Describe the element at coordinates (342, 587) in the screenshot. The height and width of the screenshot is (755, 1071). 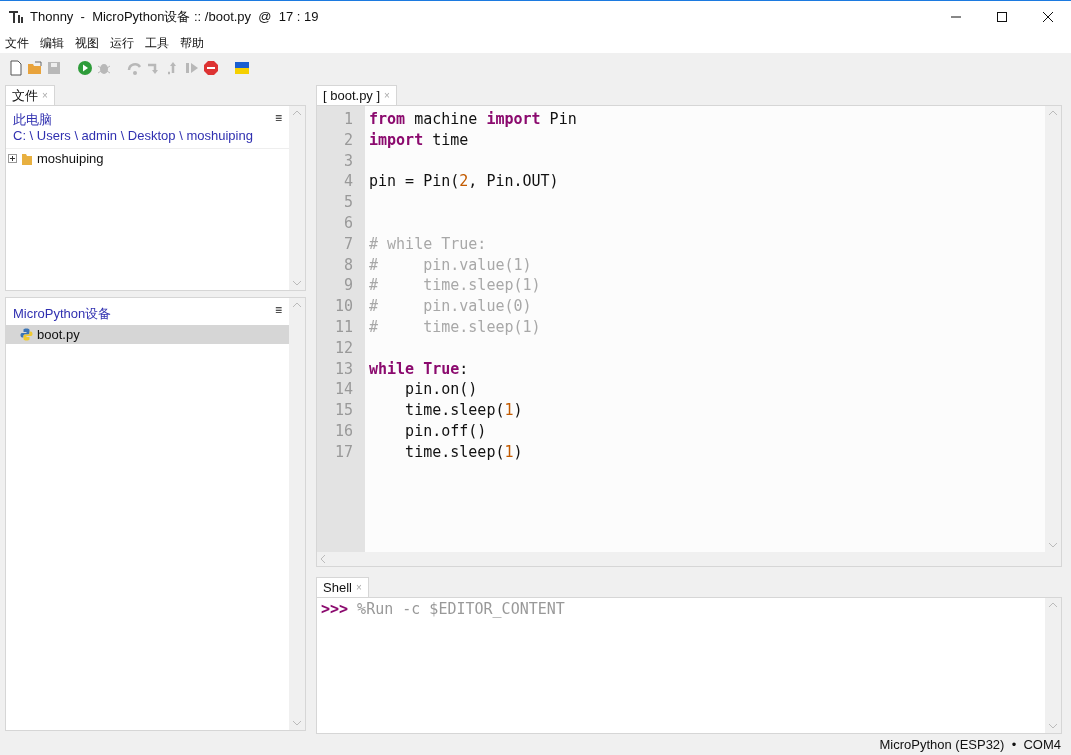
I see `shell-tab: Shell ×` at that location.